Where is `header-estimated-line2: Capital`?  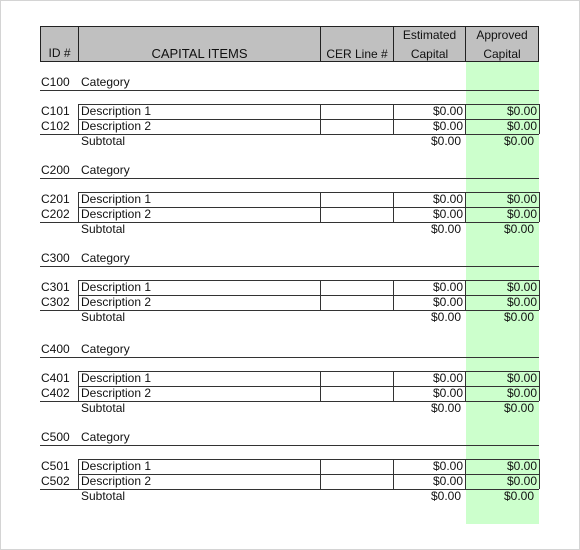 header-estimated-line2: Capital is located at coordinates (429, 54).